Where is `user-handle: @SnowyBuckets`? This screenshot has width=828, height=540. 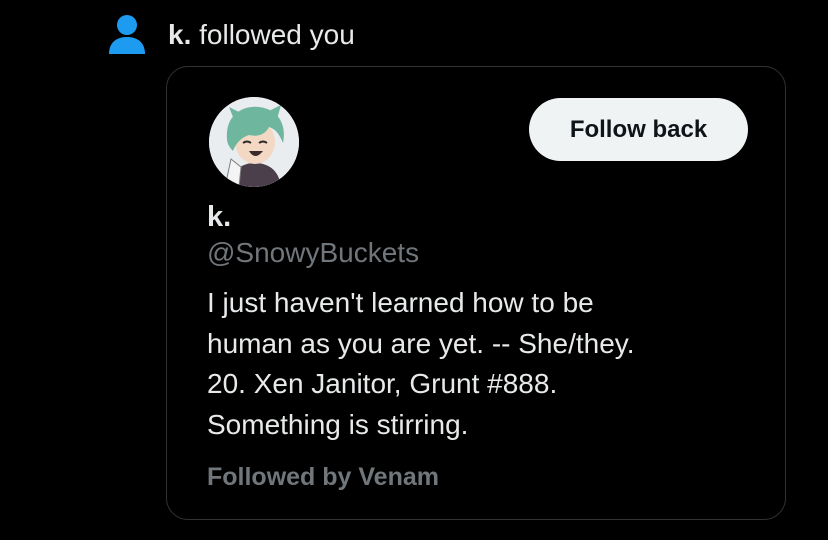 user-handle: @SnowyBuckets is located at coordinates (313, 253).